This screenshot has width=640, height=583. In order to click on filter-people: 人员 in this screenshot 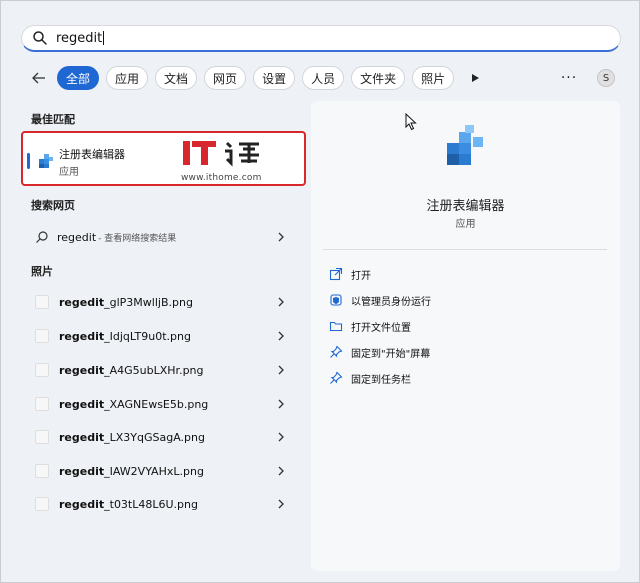, I will do `click(323, 78)`.